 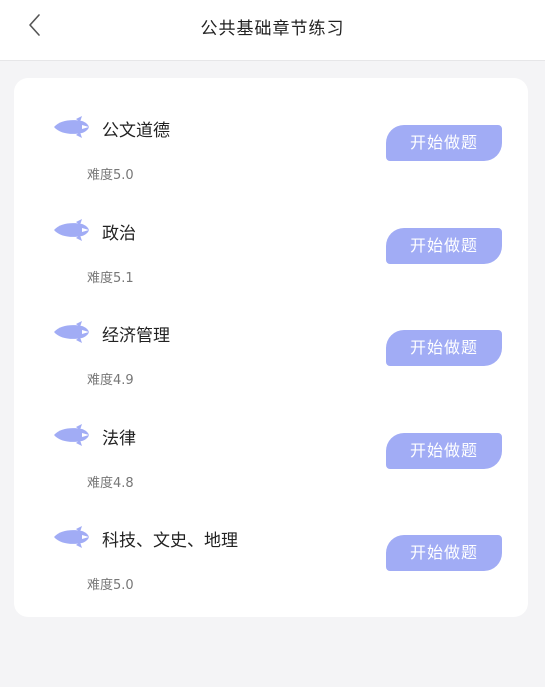 I want to click on page-title: 公共基础章节练习, so click(x=272, y=29).